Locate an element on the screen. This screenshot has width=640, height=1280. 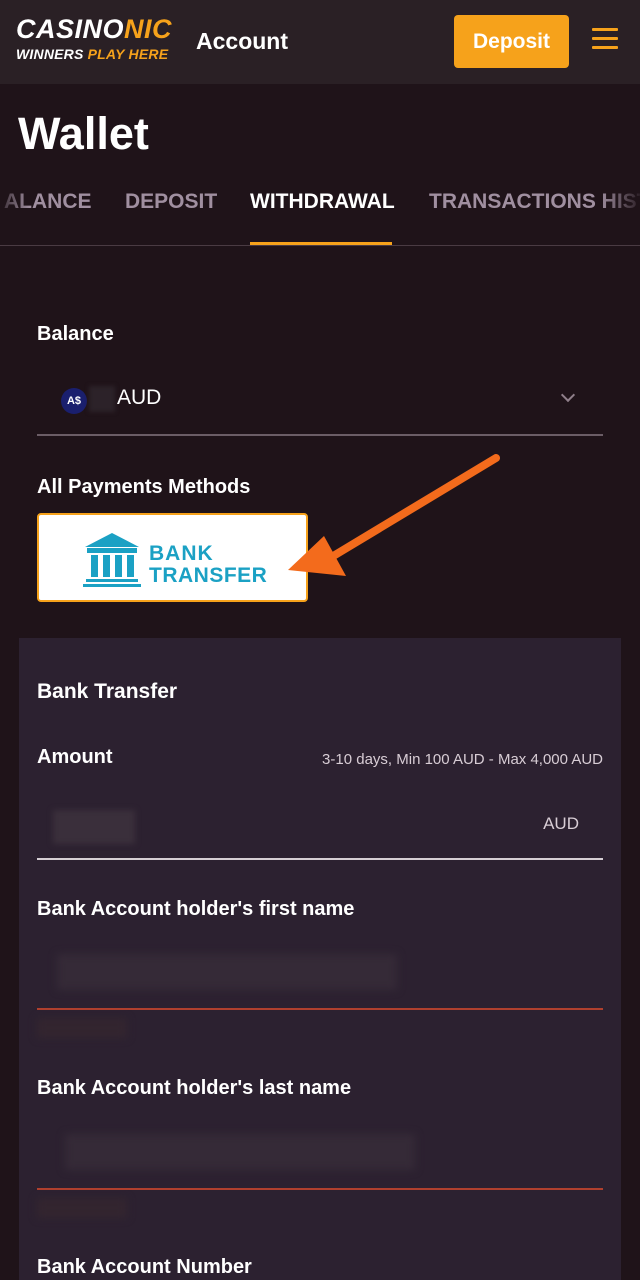
amount-limits-hint: 3-10 days, Min 100 AUD - Max 4,000 AUD is located at coordinates (462, 759).